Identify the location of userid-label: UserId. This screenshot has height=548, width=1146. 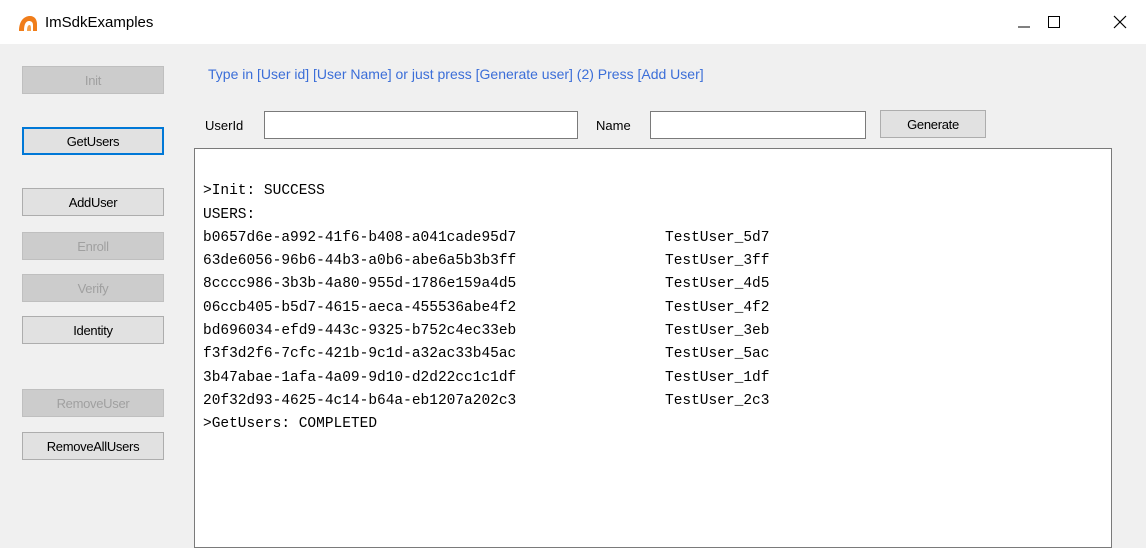
(224, 125).